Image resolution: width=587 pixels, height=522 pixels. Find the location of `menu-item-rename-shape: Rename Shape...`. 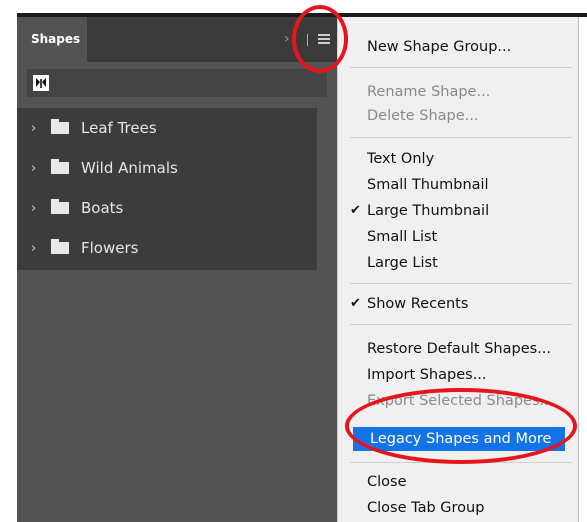

menu-item-rename-shape: Rename Shape... is located at coordinates (420, 92).